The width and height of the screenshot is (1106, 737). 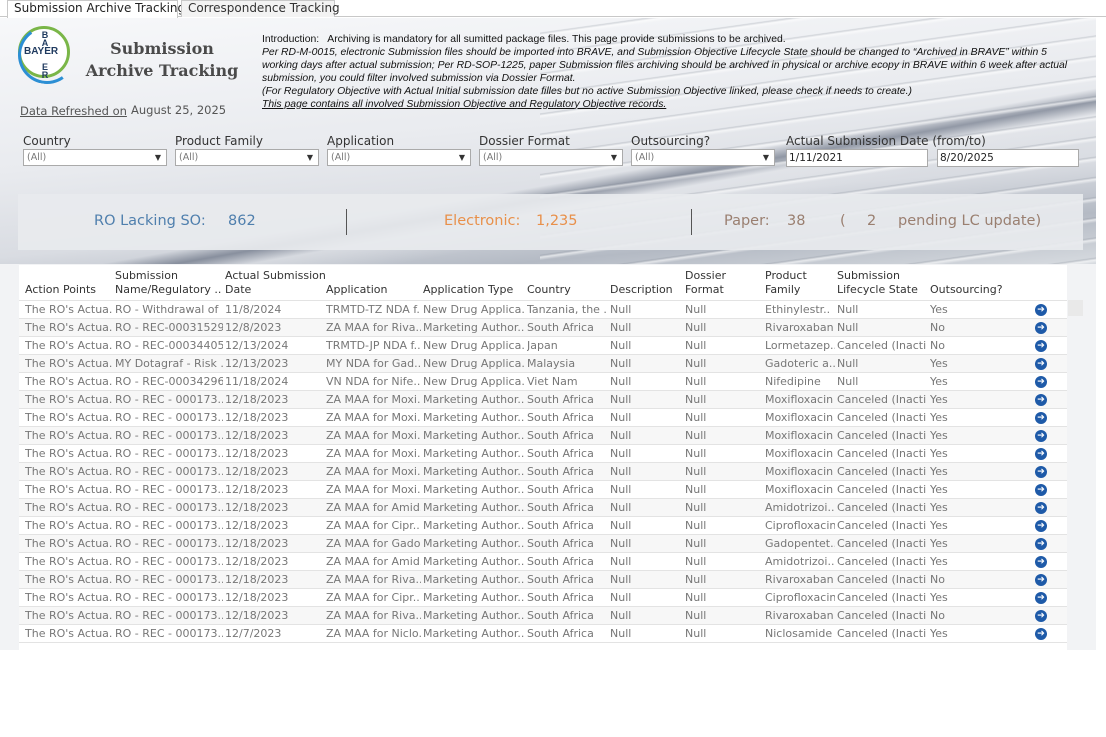 What do you see at coordinates (877, 283) in the screenshot?
I see `column-header-lifecycle-state: Submission Lifecycle State` at bounding box center [877, 283].